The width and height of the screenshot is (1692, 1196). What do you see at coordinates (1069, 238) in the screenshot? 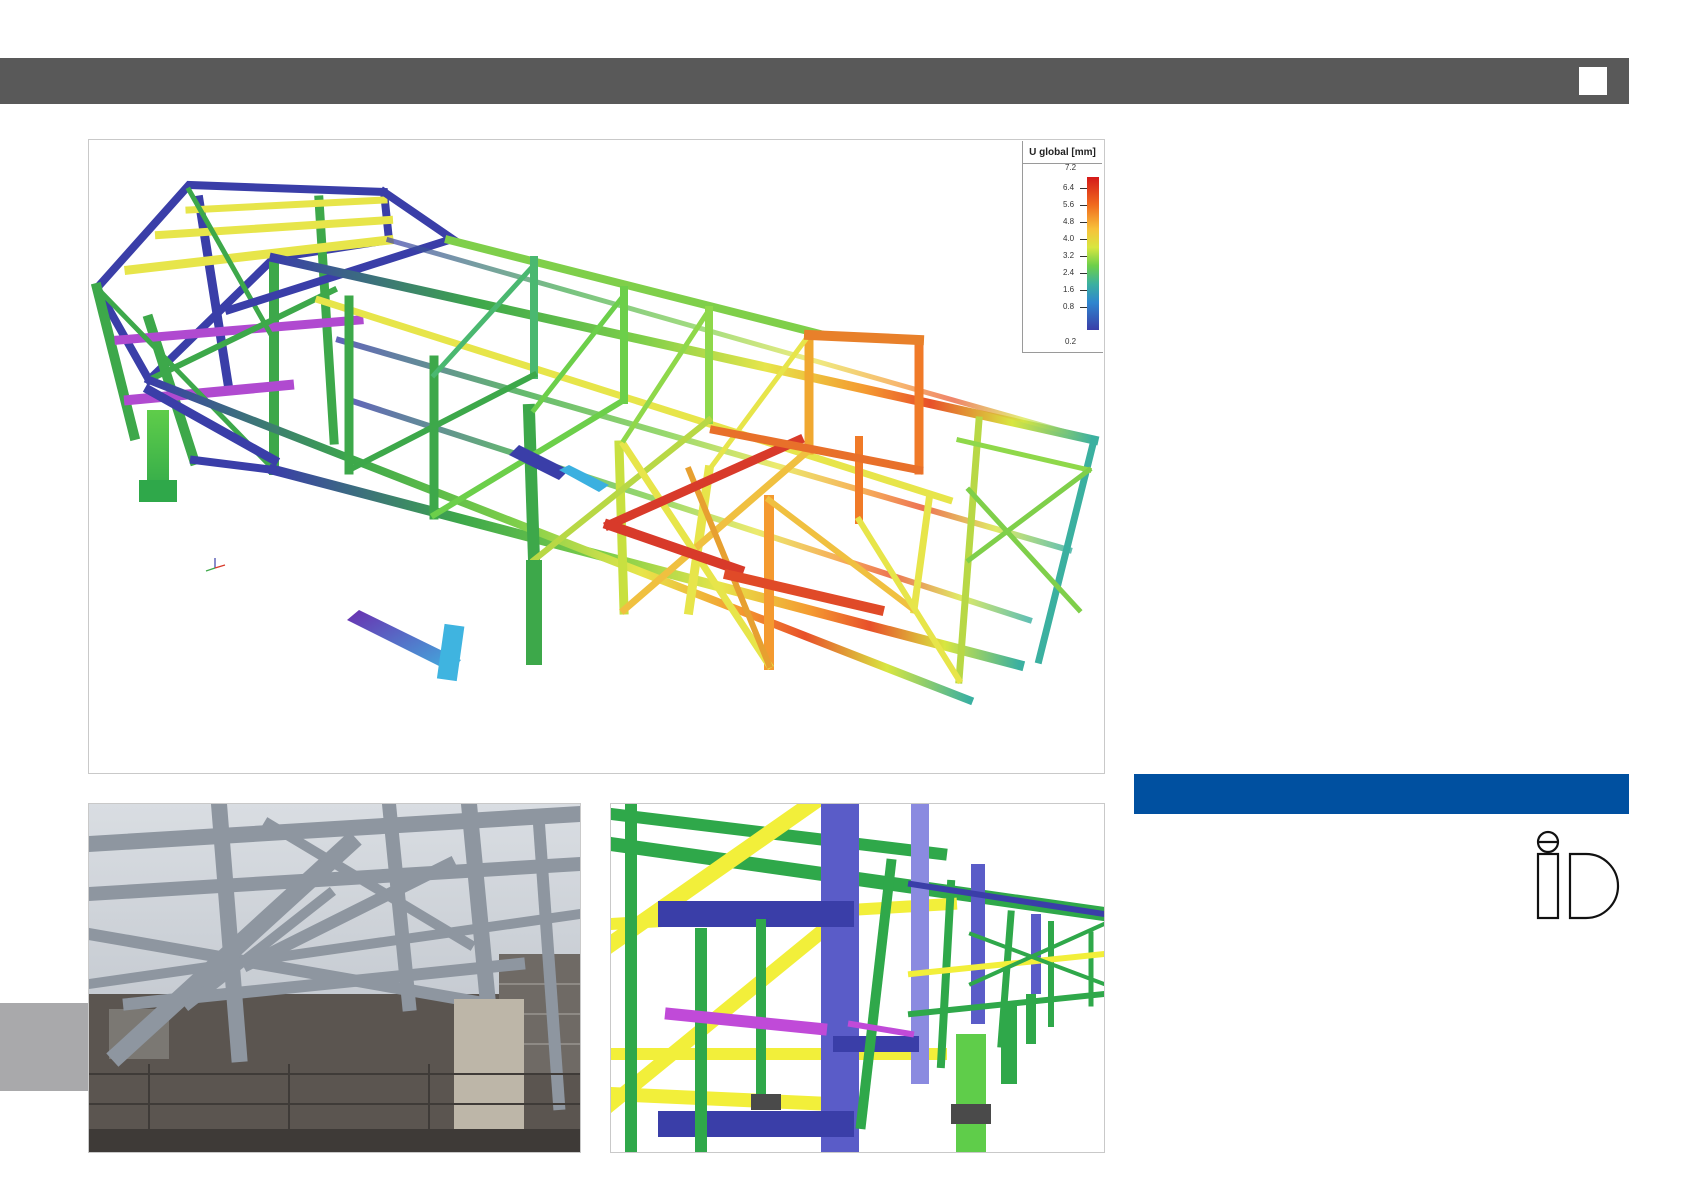
I see `legend-tick-label: 4.0` at bounding box center [1069, 238].